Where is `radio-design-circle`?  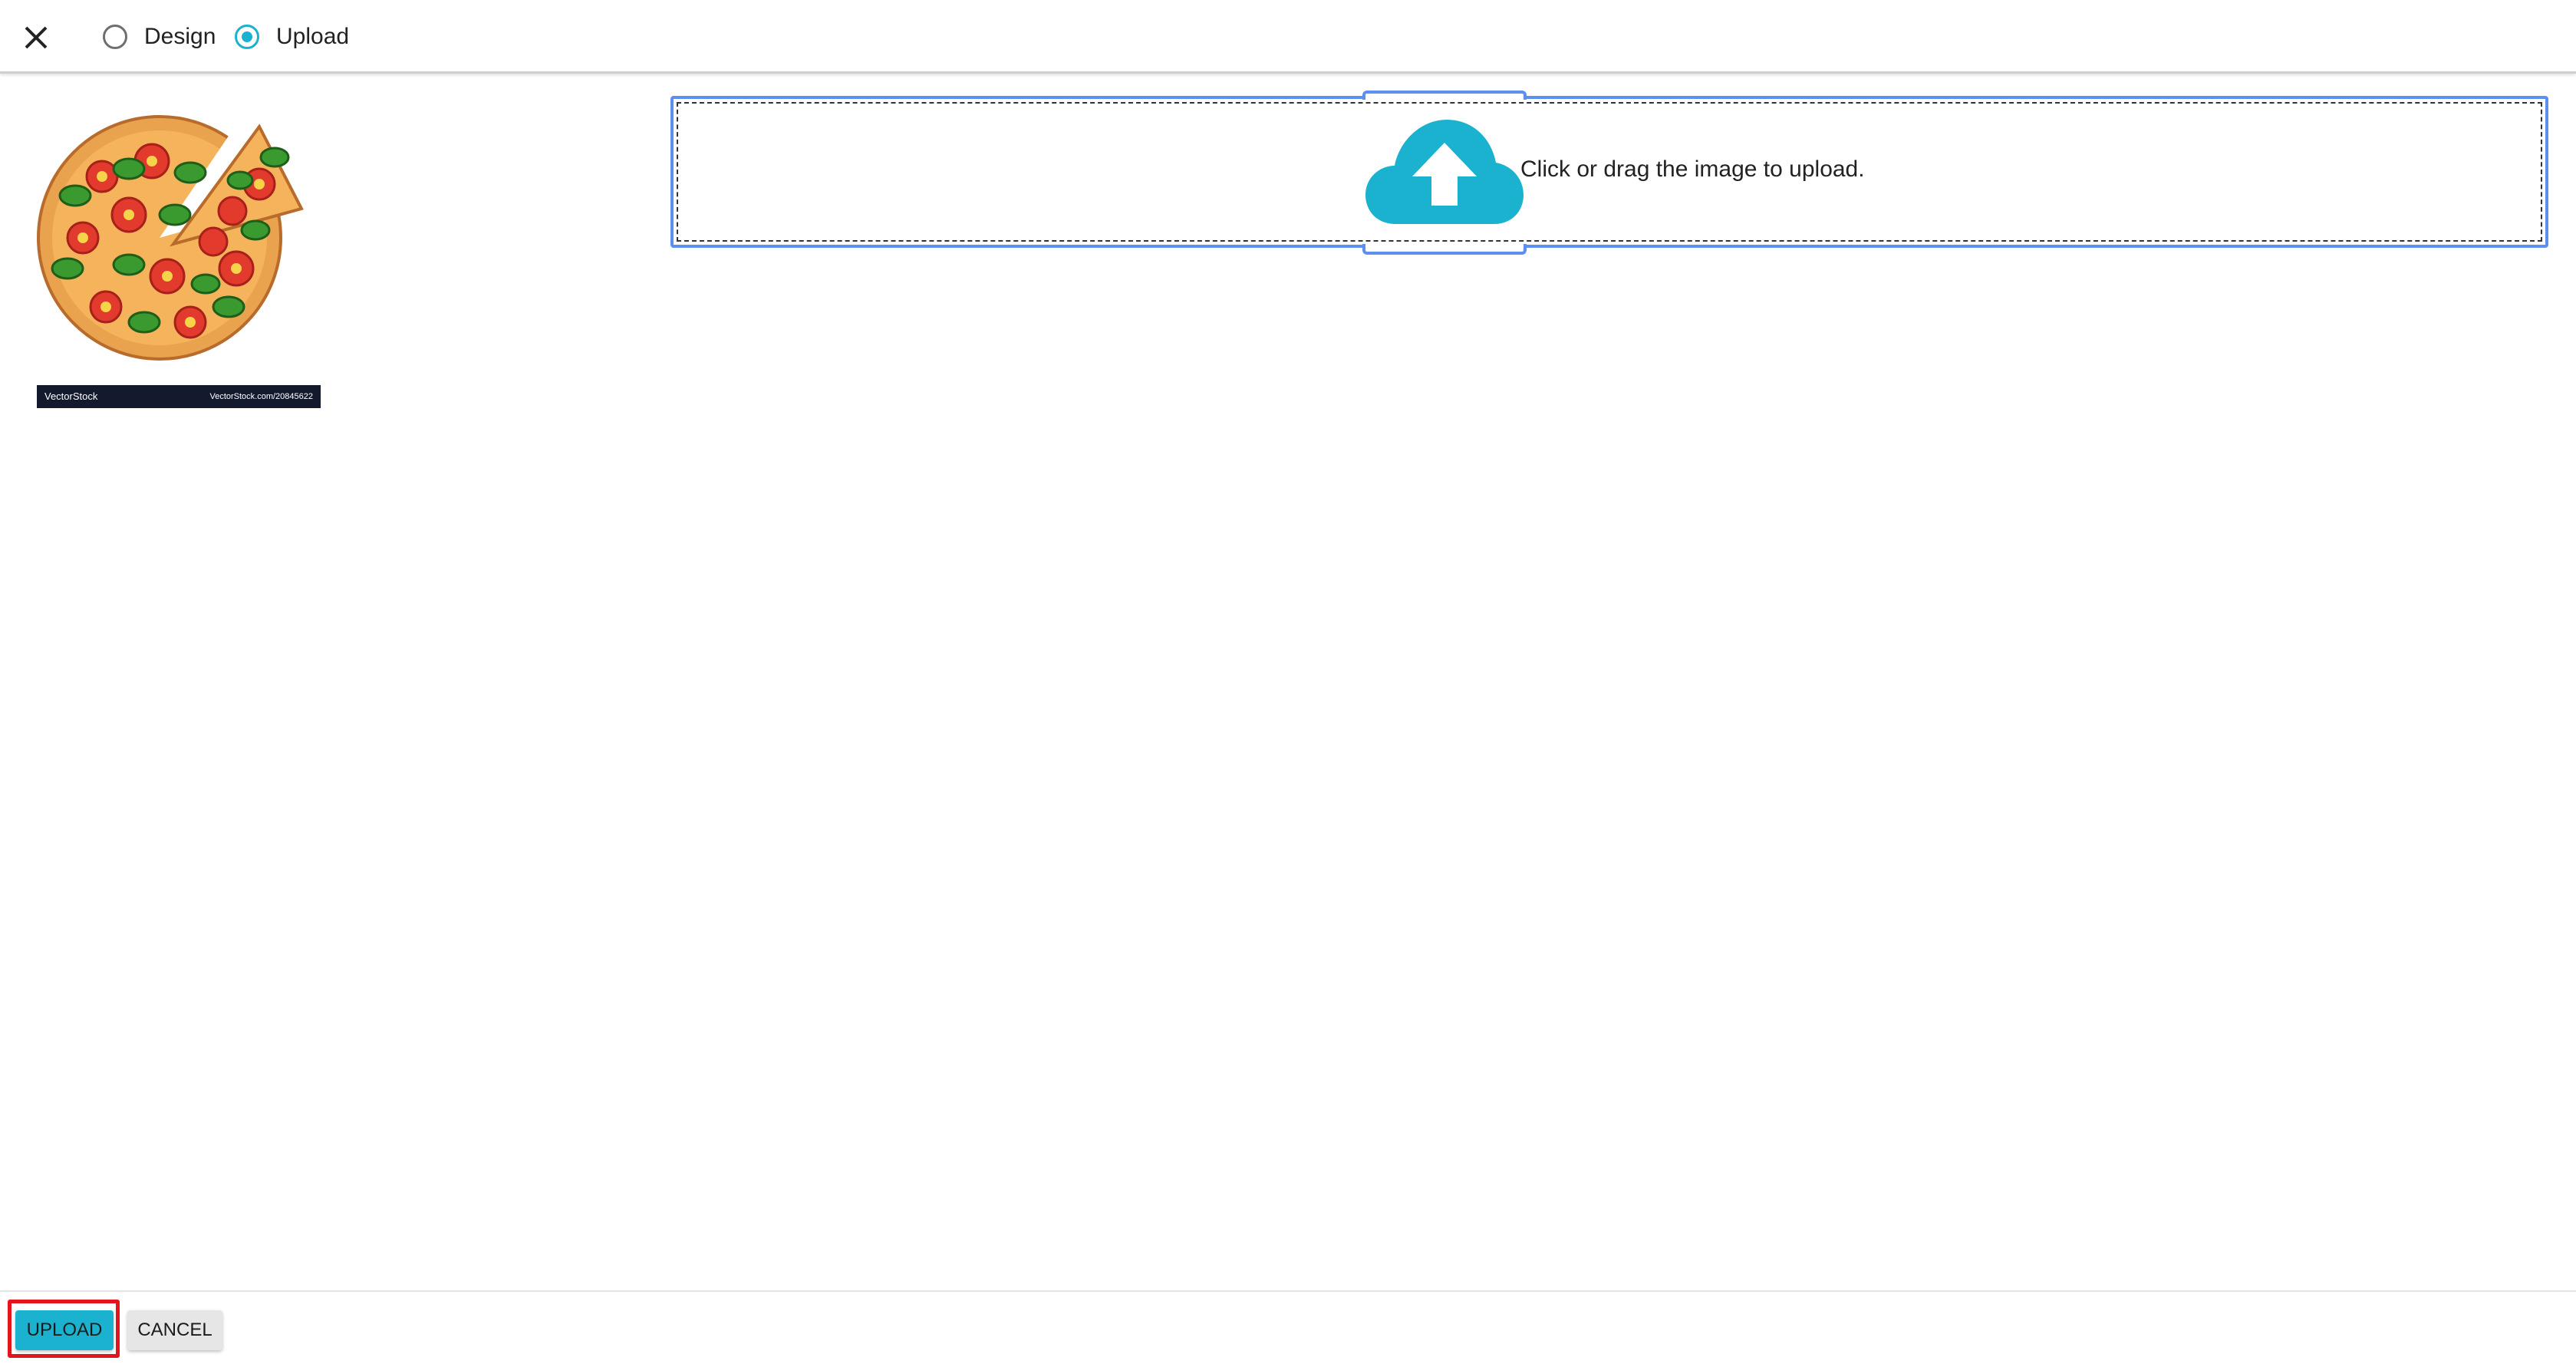
radio-design-circle is located at coordinates (115, 37).